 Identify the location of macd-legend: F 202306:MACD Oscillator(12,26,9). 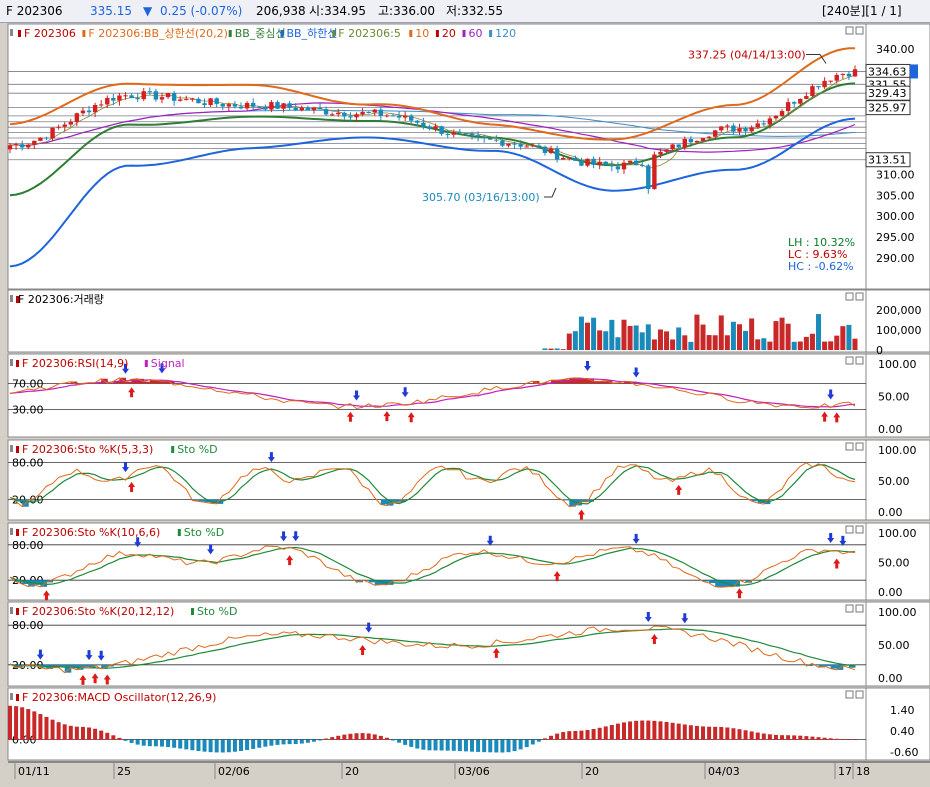
(119, 697).